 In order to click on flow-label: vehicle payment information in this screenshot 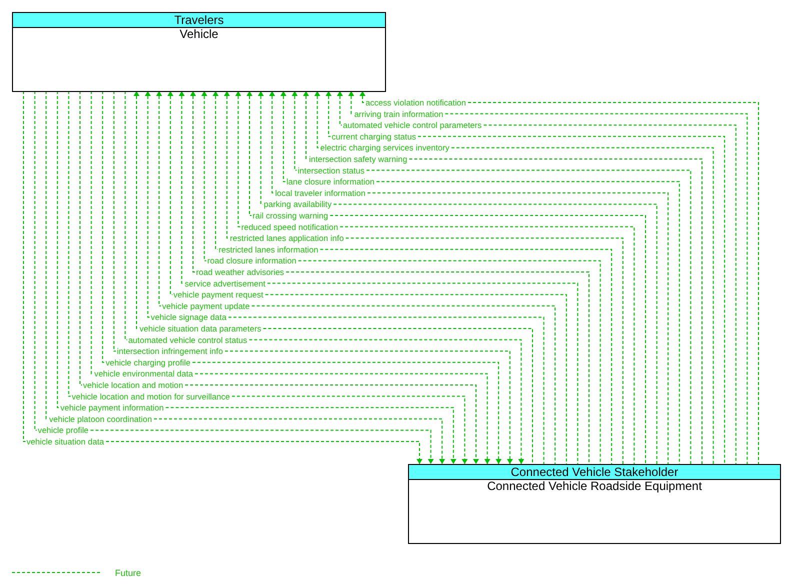, I will do `click(112, 407)`.